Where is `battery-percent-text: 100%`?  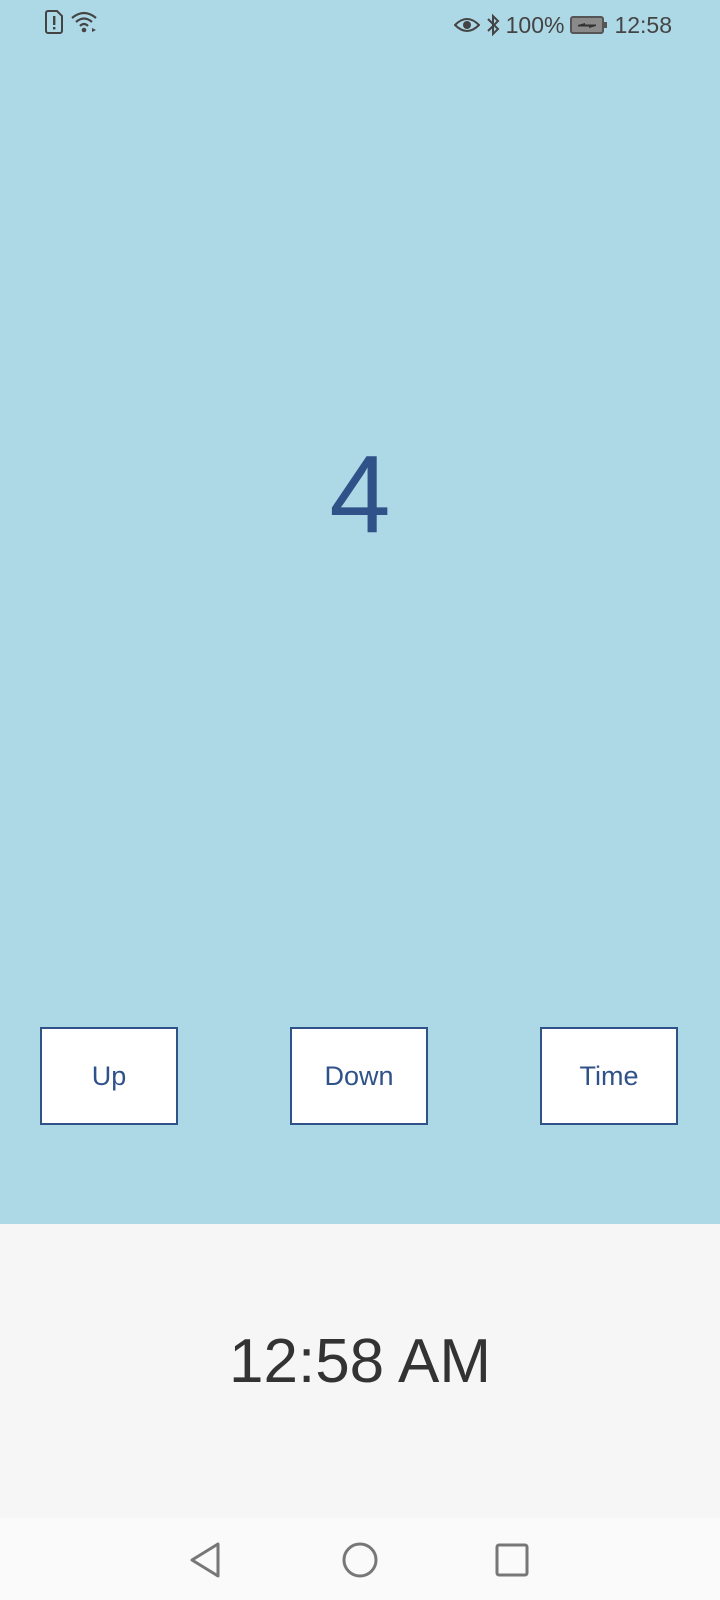
battery-percent-text: 100% is located at coordinates (535, 25).